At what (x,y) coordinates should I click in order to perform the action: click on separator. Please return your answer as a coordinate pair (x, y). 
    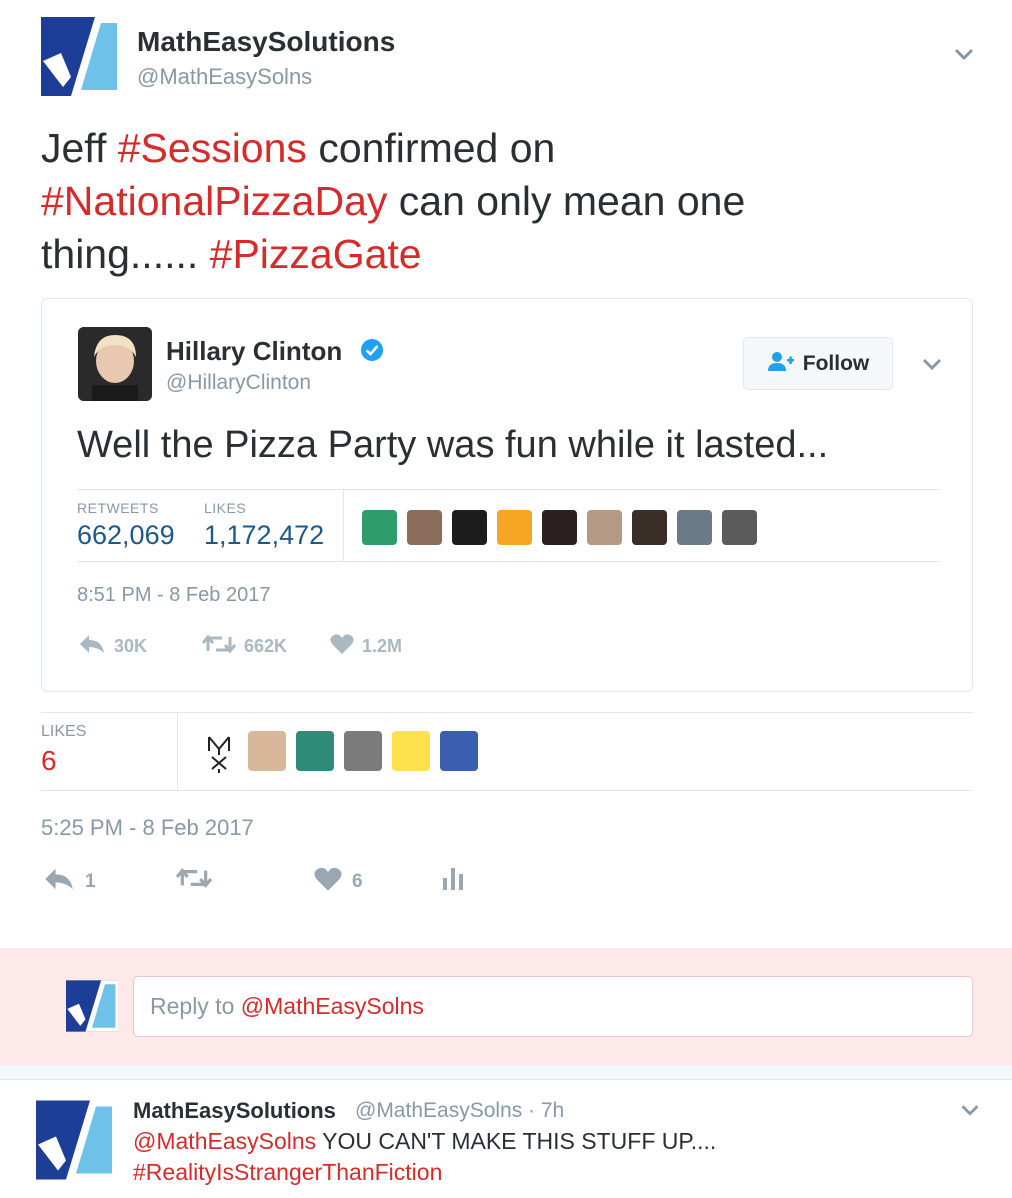
    Looking at the image, I should click on (506, 1072).